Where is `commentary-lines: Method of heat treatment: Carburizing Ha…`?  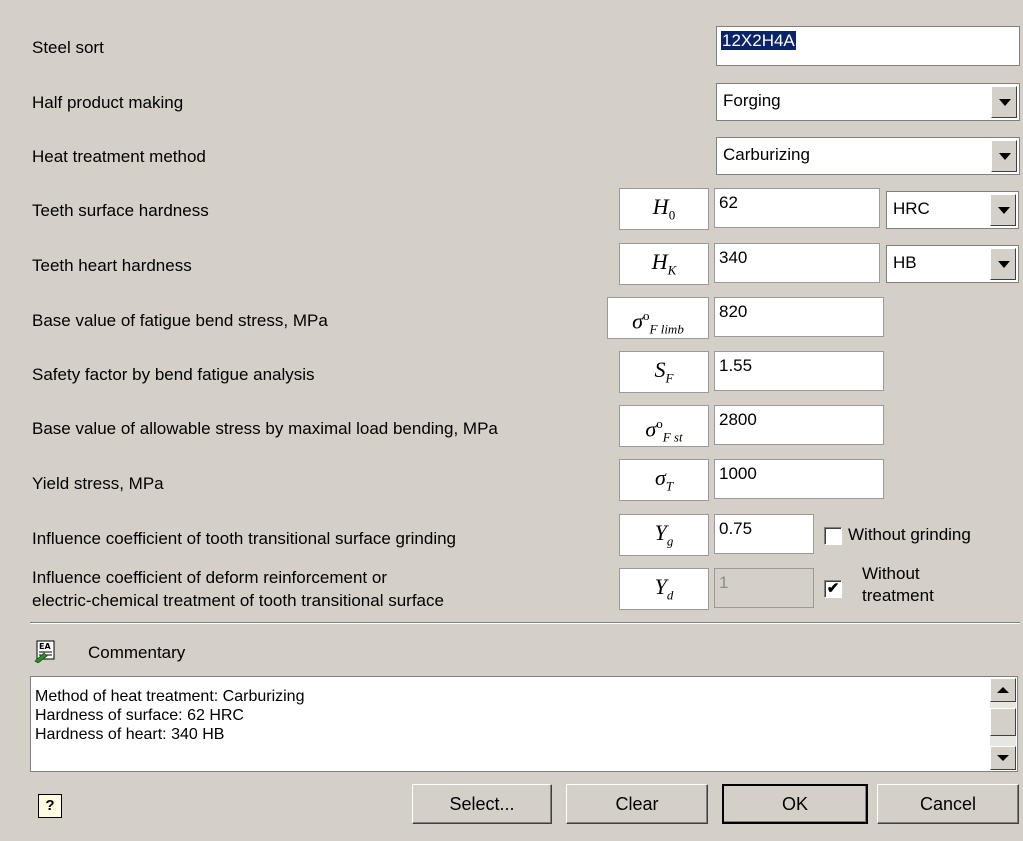 commentary-lines: Method of heat treatment: Carburizing Ha… is located at coordinates (169, 715).